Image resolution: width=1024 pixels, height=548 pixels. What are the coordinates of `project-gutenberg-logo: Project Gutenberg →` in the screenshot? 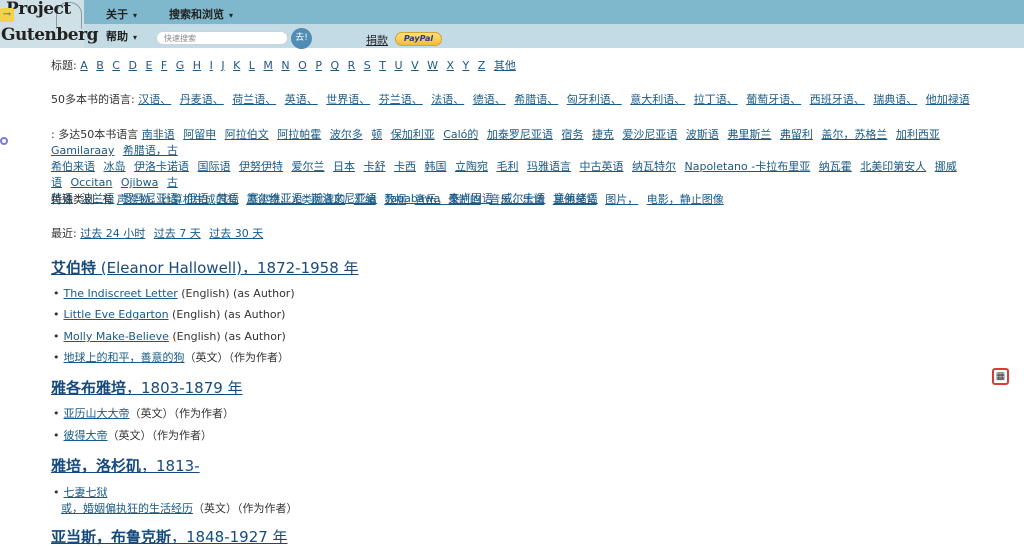 It's located at (49, 24).